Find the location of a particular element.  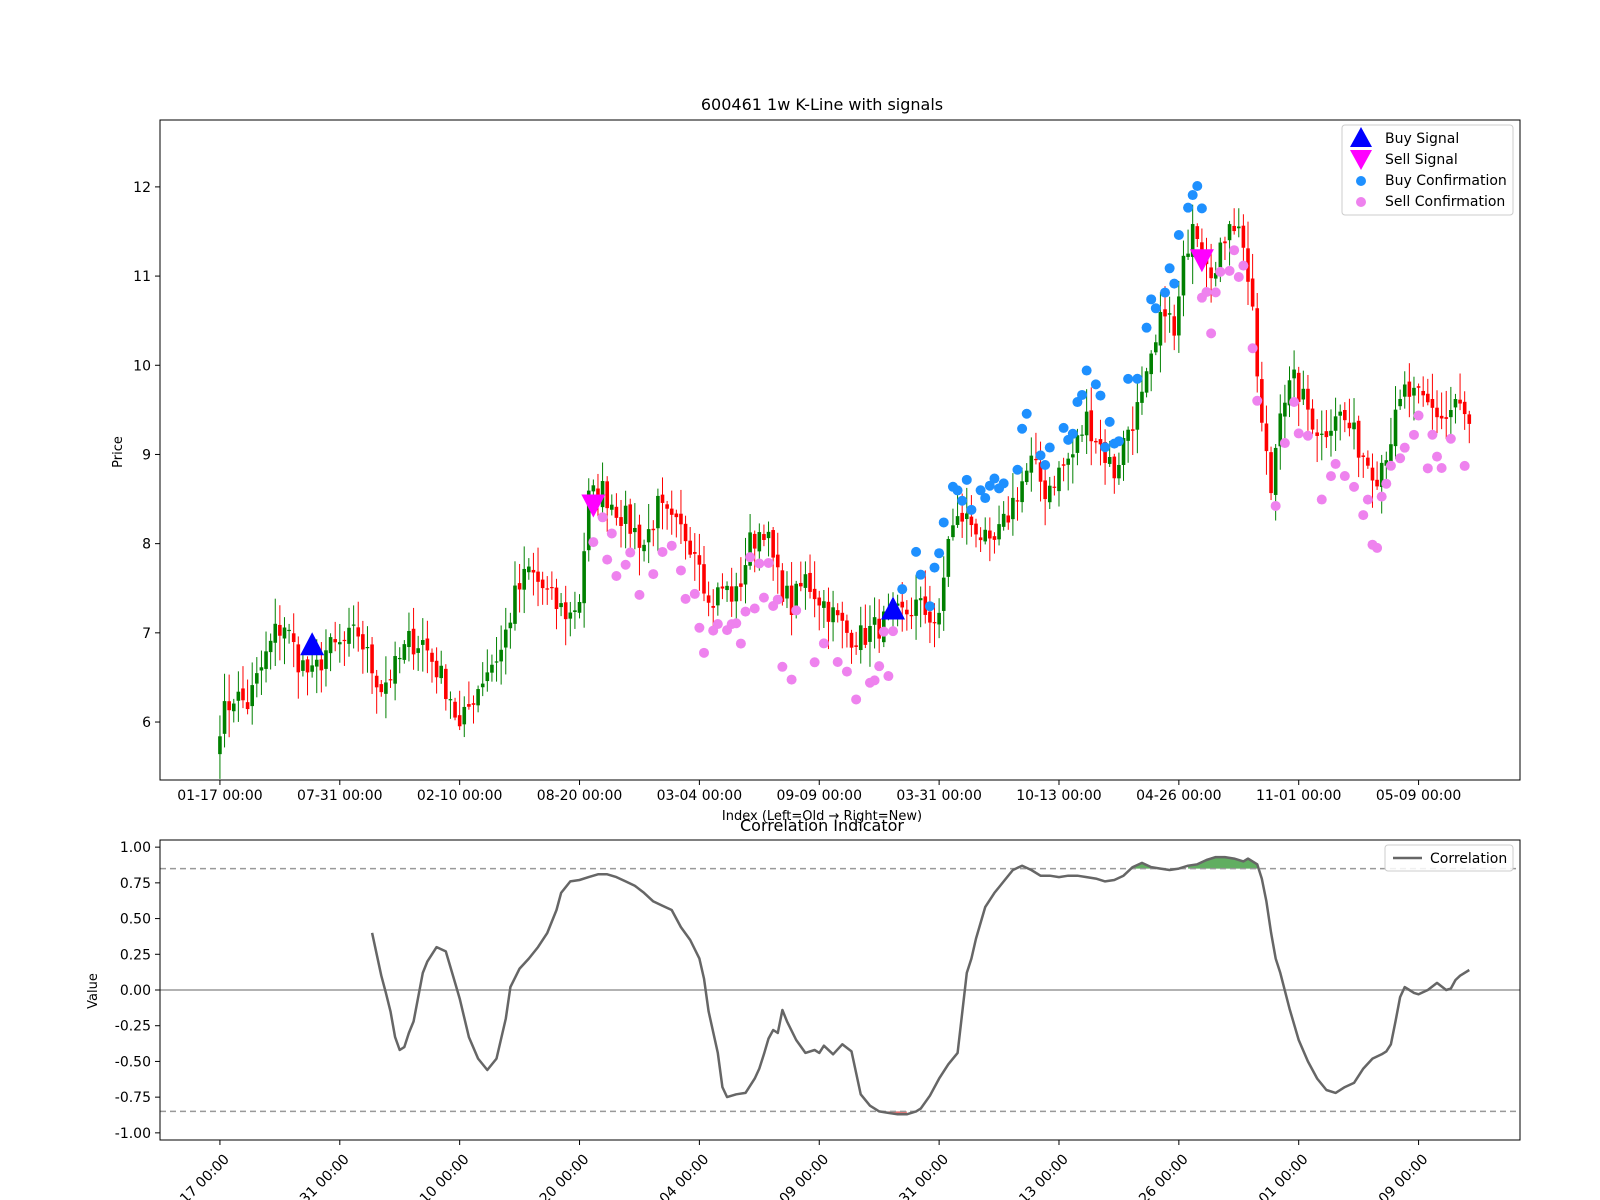

corr-y-tick-label: -0.75 is located at coordinates (133, 1098).